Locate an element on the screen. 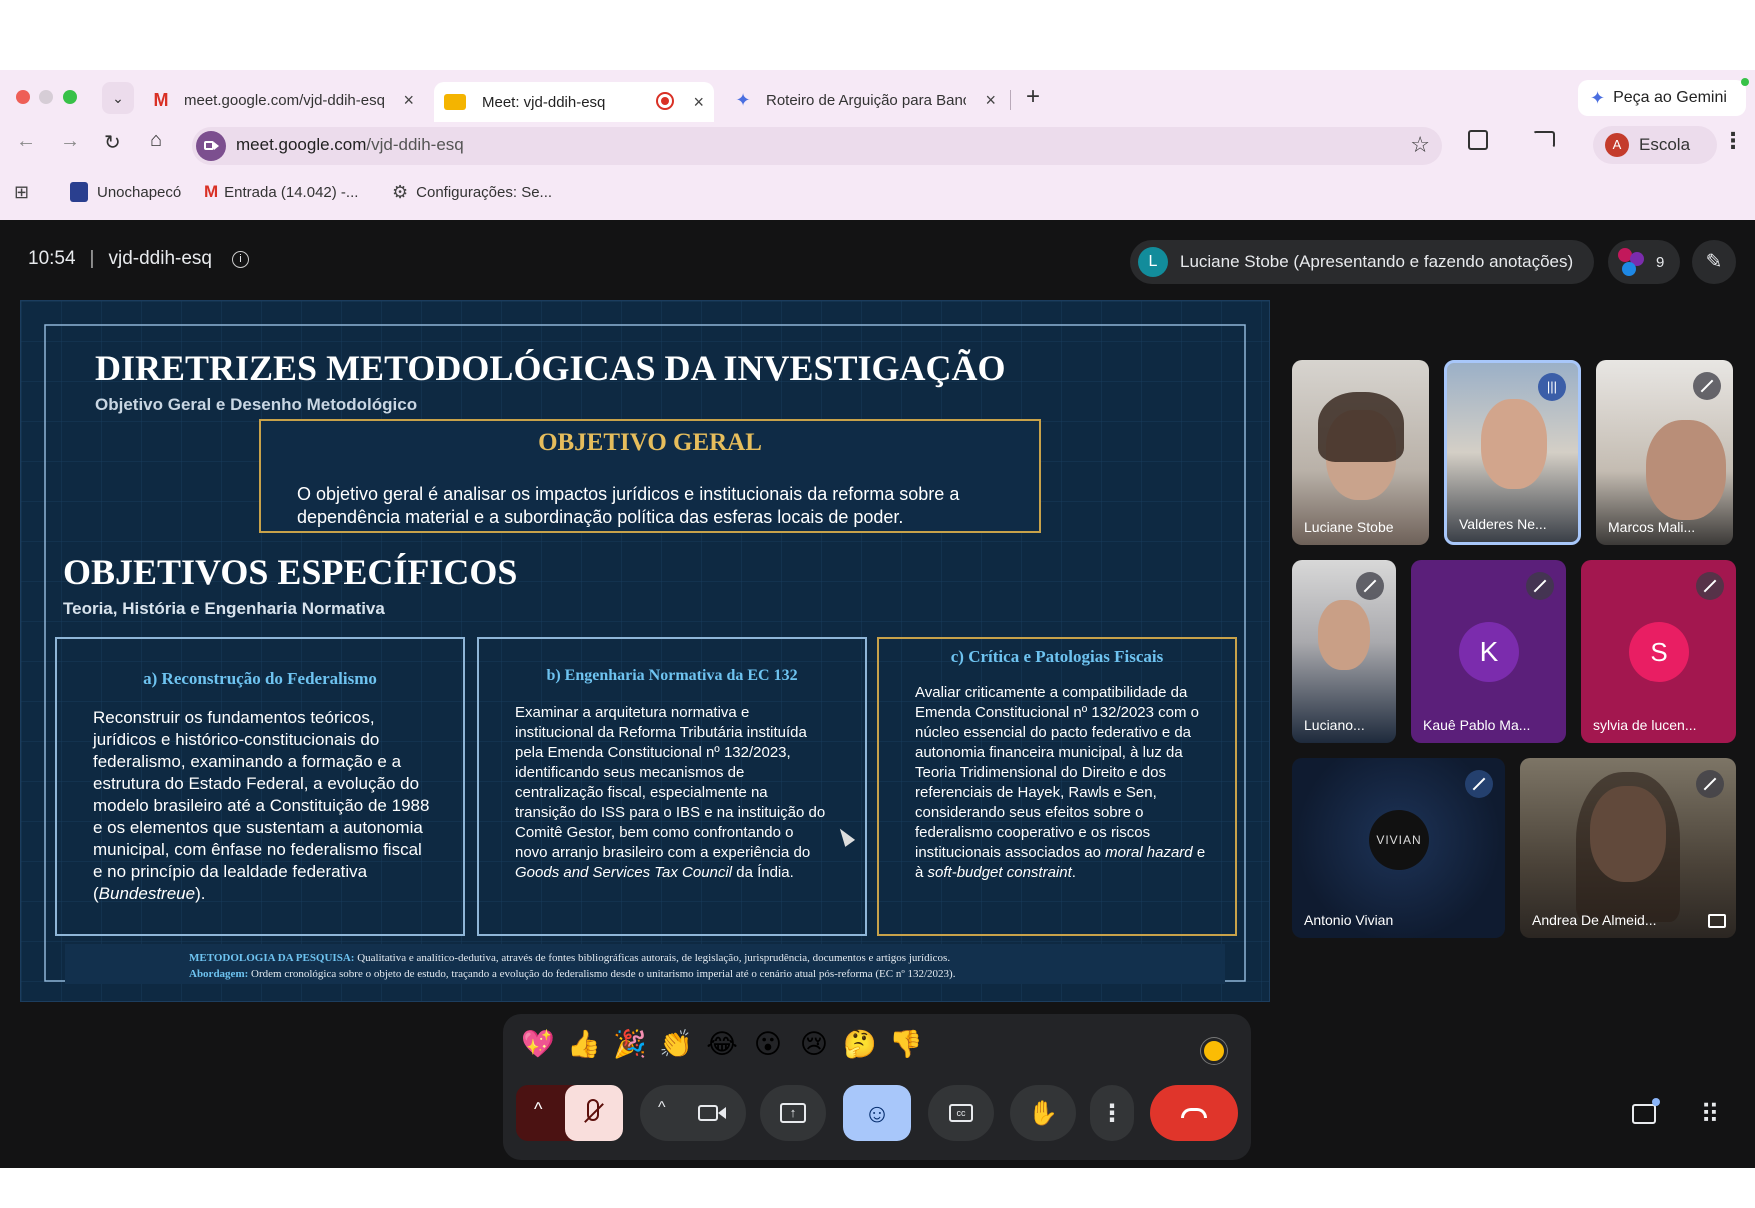  tab-meet-active: Meet: vjd-ddih-esq × is located at coordinates (574, 102).